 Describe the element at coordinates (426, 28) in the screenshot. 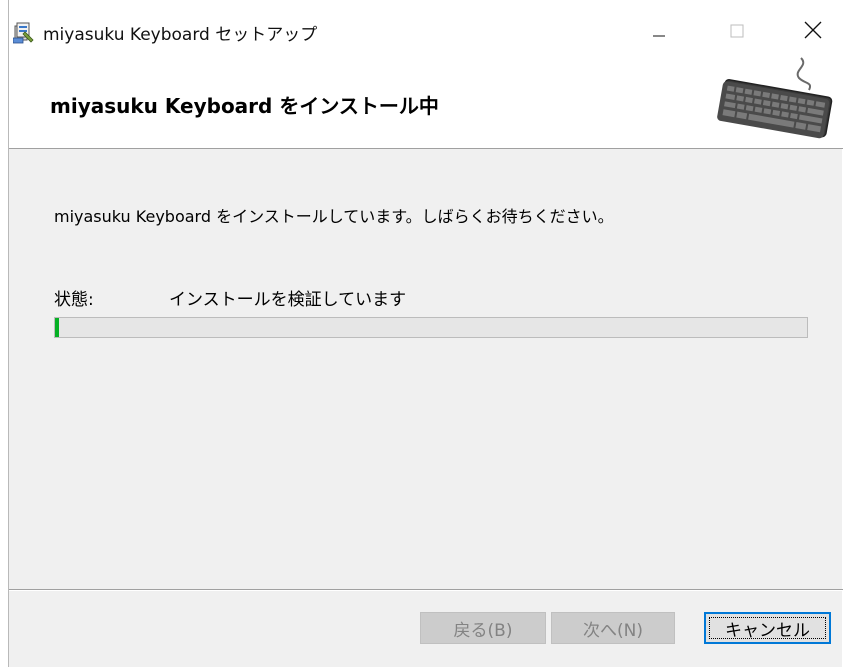

I see `title-bar: miyasuku Keyboard セットアップ` at that location.